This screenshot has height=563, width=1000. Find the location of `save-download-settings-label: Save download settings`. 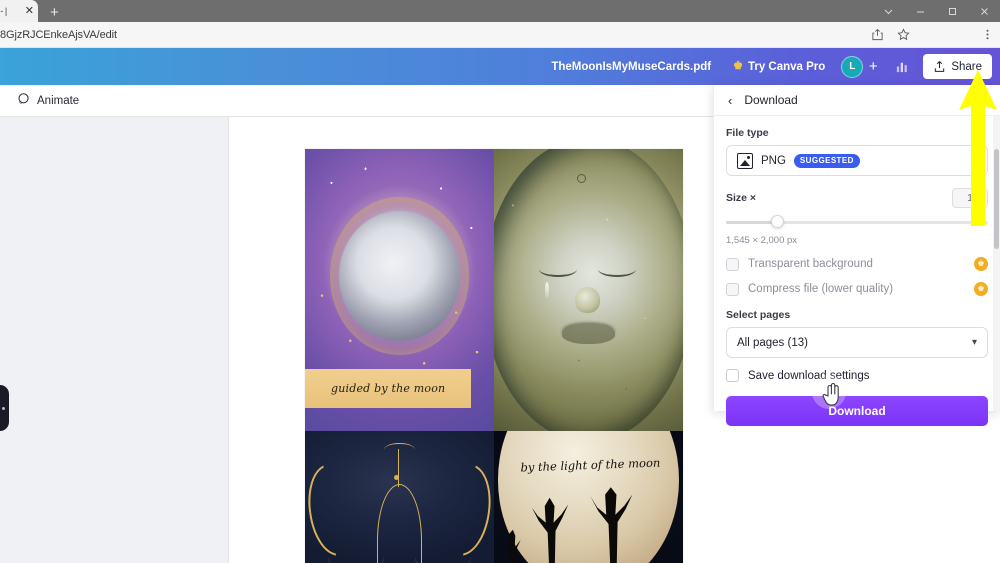

save-download-settings-label: Save download settings is located at coordinates (809, 375).